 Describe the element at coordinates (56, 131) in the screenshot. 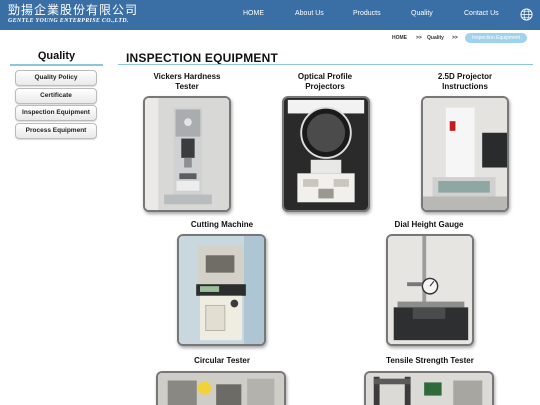

I see `sidebar-item-process-equipment: Process Equipment` at that location.